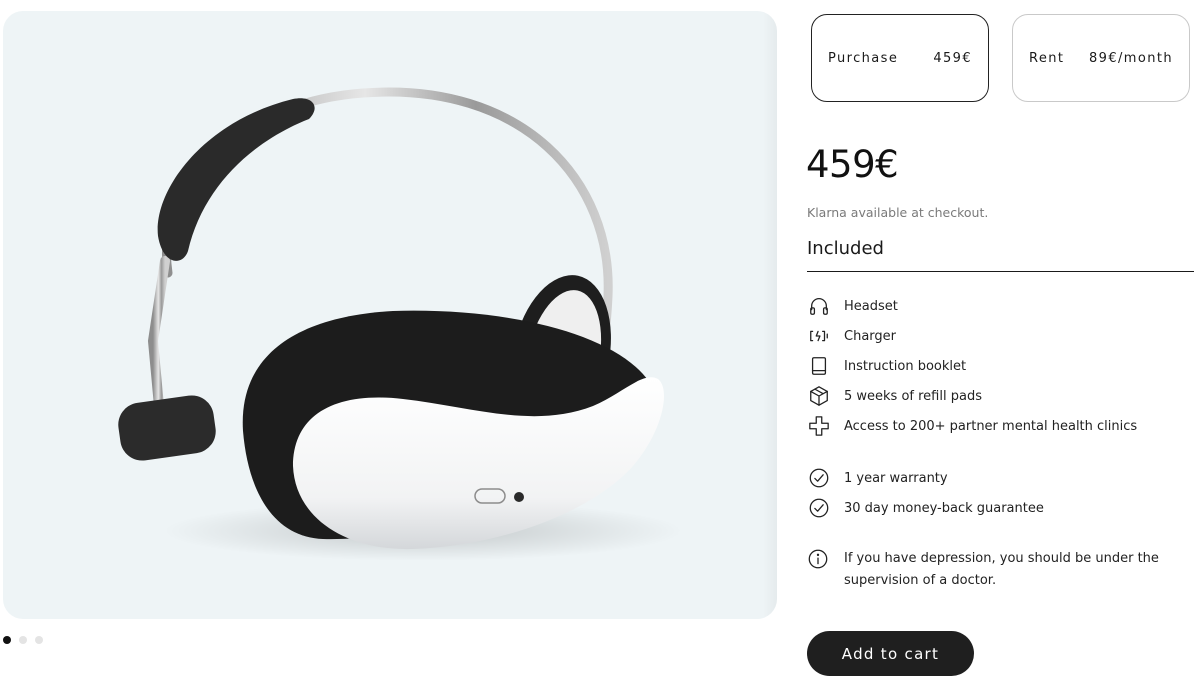 This screenshot has height=691, width=1199. Describe the element at coordinates (819, 366) in the screenshot. I see `book-icon` at that location.